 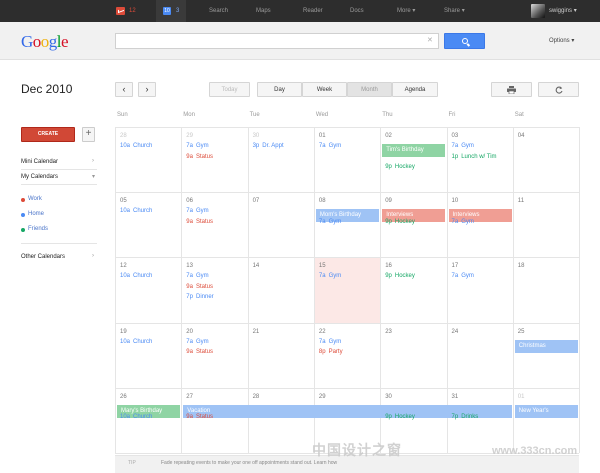 What do you see at coordinates (132, 11) in the screenshot?
I see `mail-count: 12` at bounding box center [132, 11].